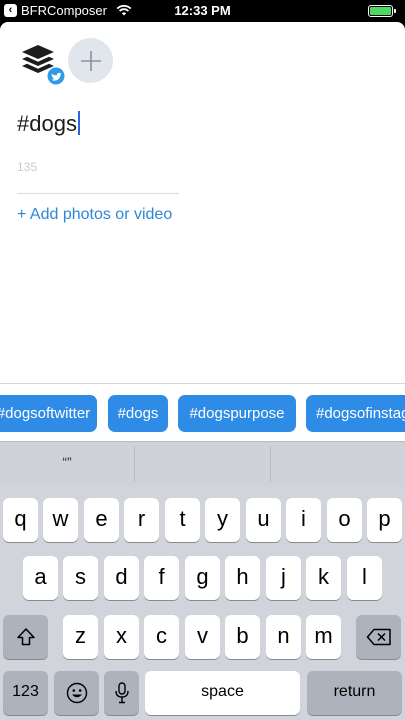 The image size is (405, 720). What do you see at coordinates (80, 637) in the screenshot?
I see `key-z: z` at bounding box center [80, 637].